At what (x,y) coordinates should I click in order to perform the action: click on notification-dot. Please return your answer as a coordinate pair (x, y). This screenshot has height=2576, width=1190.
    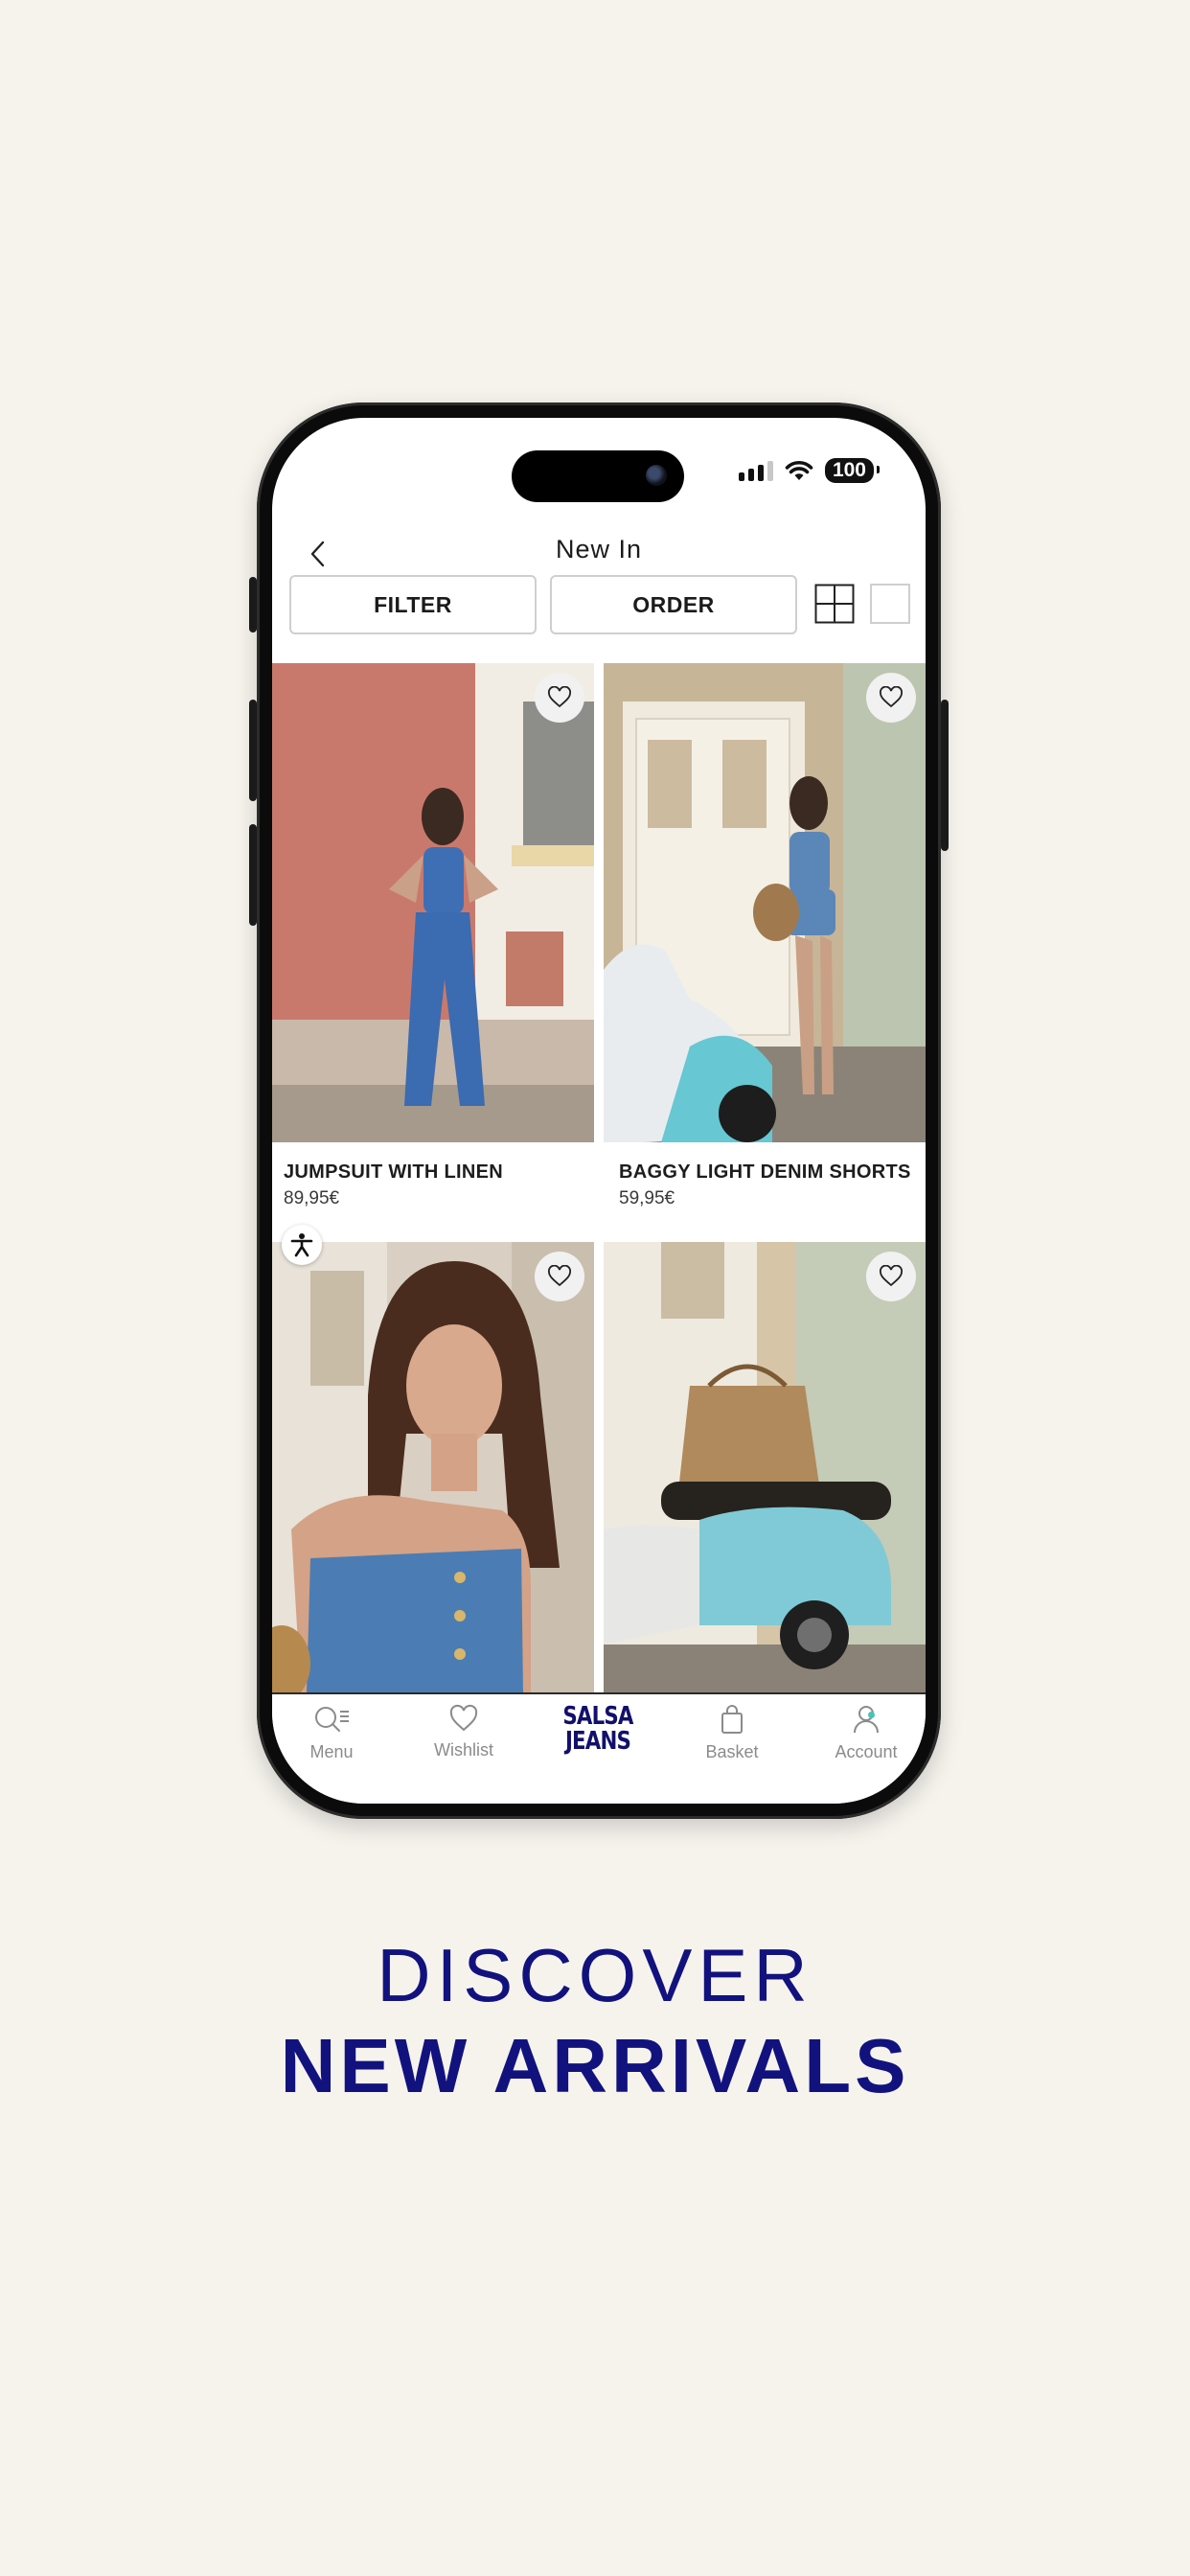
    Looking at the image, I should click on (872, 1715).